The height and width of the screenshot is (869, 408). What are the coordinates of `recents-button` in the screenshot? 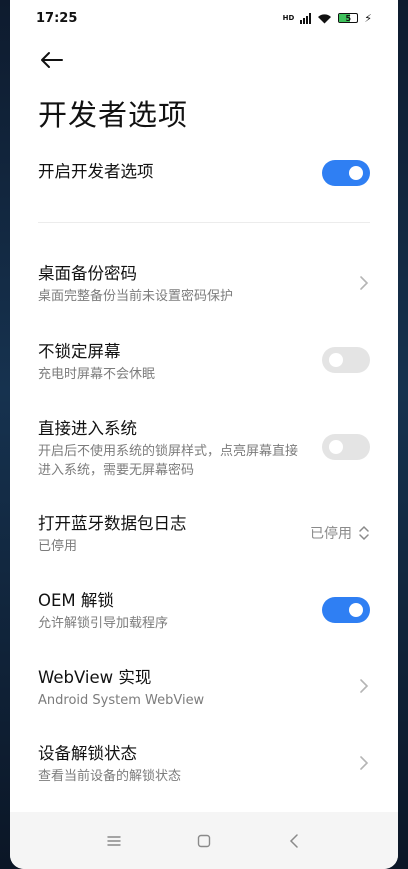 It's located at (114, 841).